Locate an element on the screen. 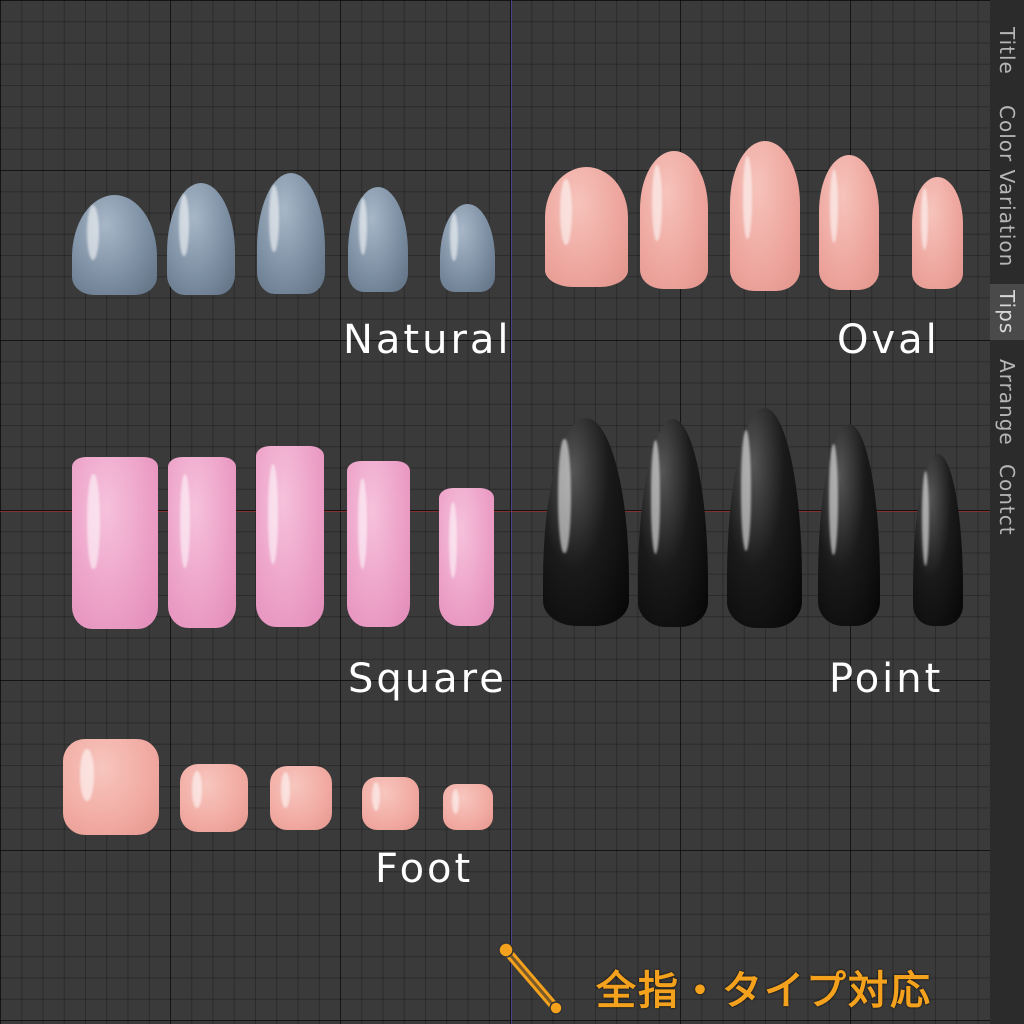 The height and width of the screenshot is (1024, 1024). nail-file-icon is located at coordinates (532, 979).